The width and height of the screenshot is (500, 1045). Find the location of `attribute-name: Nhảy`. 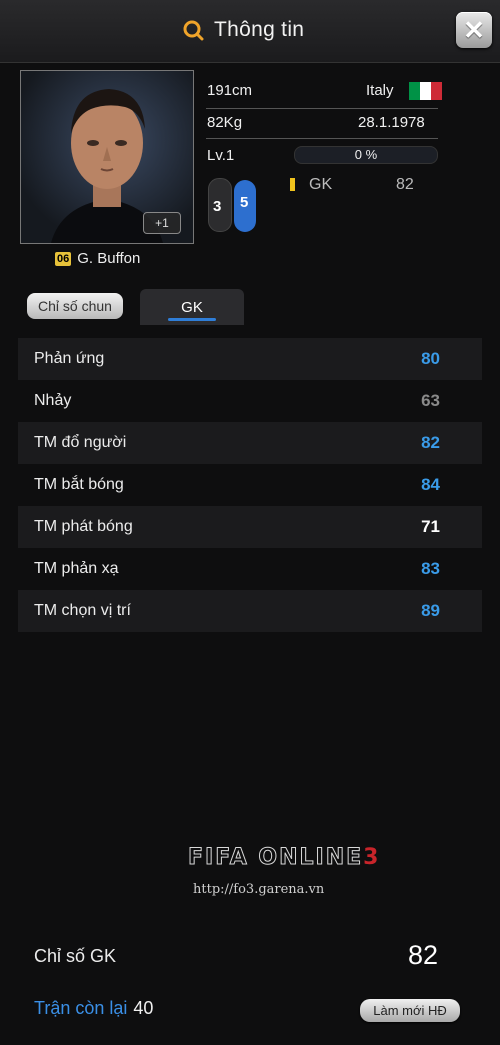

attribute-name: Nhảy is located at coordinates (53, 400).